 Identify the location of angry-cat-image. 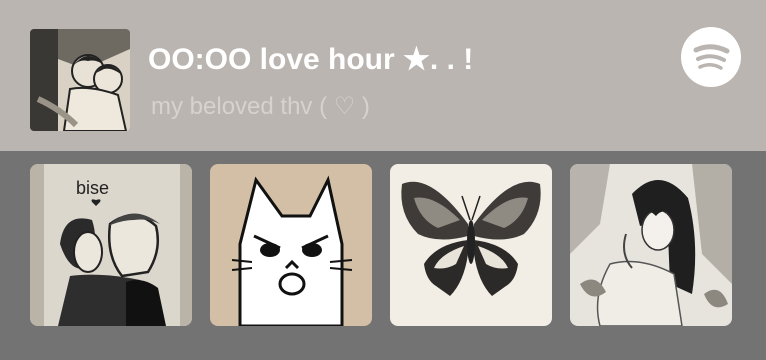
(291, 245).